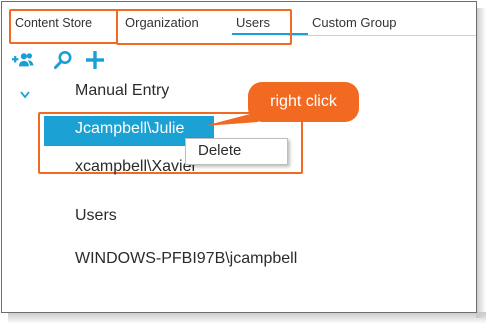 The height and width of the screenshot is (328, 490). Describe the element at coordinates (122, 91) in the screenshot. I see `tree-group-manual-entry: Manual Entry` at that location.